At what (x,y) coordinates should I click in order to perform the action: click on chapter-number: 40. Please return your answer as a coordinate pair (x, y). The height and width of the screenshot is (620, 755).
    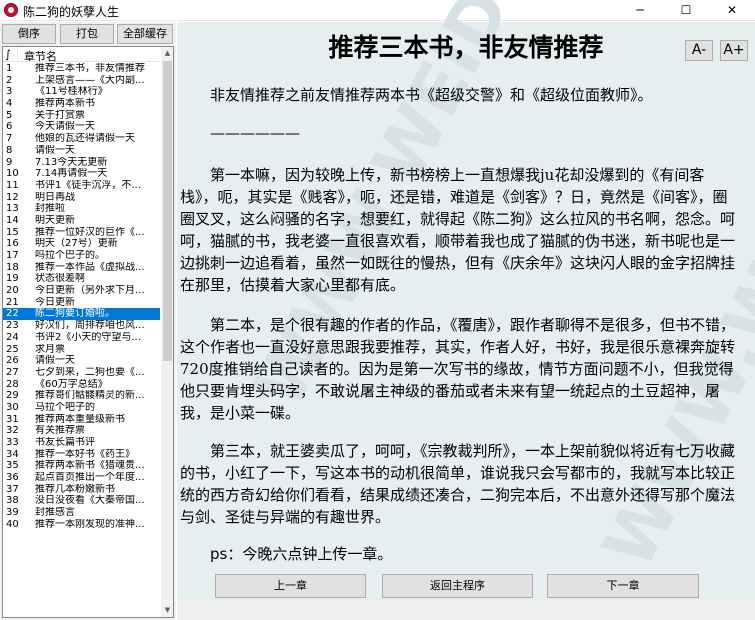
    Looking at the image, I should click on (12, 524).